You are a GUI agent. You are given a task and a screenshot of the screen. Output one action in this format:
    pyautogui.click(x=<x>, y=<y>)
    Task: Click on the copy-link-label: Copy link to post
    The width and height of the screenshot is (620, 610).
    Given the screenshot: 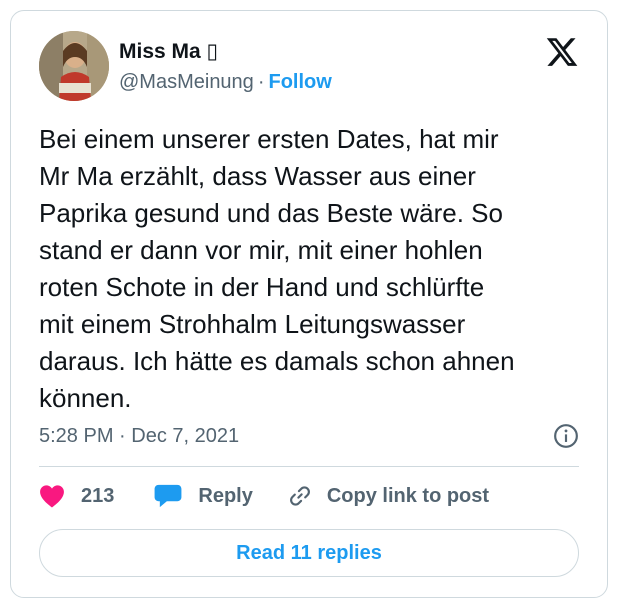 What is the action you would take?
    pyautogui.click(x=408, y=495)
    